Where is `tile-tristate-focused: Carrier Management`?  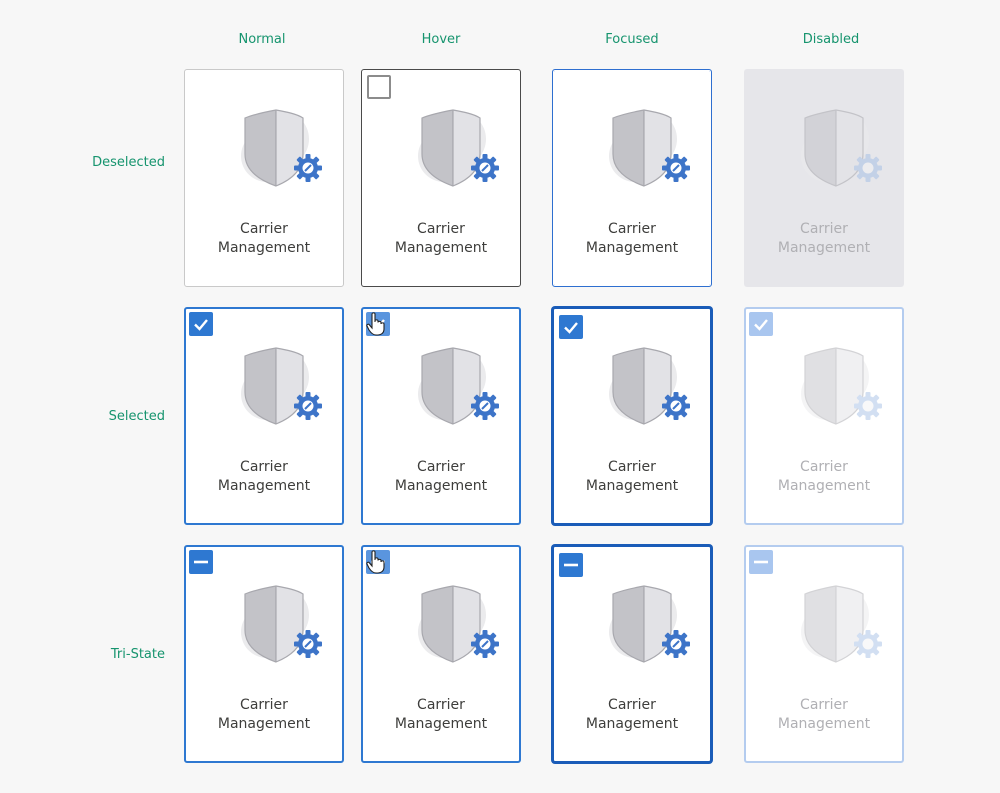
tile-tristate-focused: Carrier Management is located at coordinates (632, 654).